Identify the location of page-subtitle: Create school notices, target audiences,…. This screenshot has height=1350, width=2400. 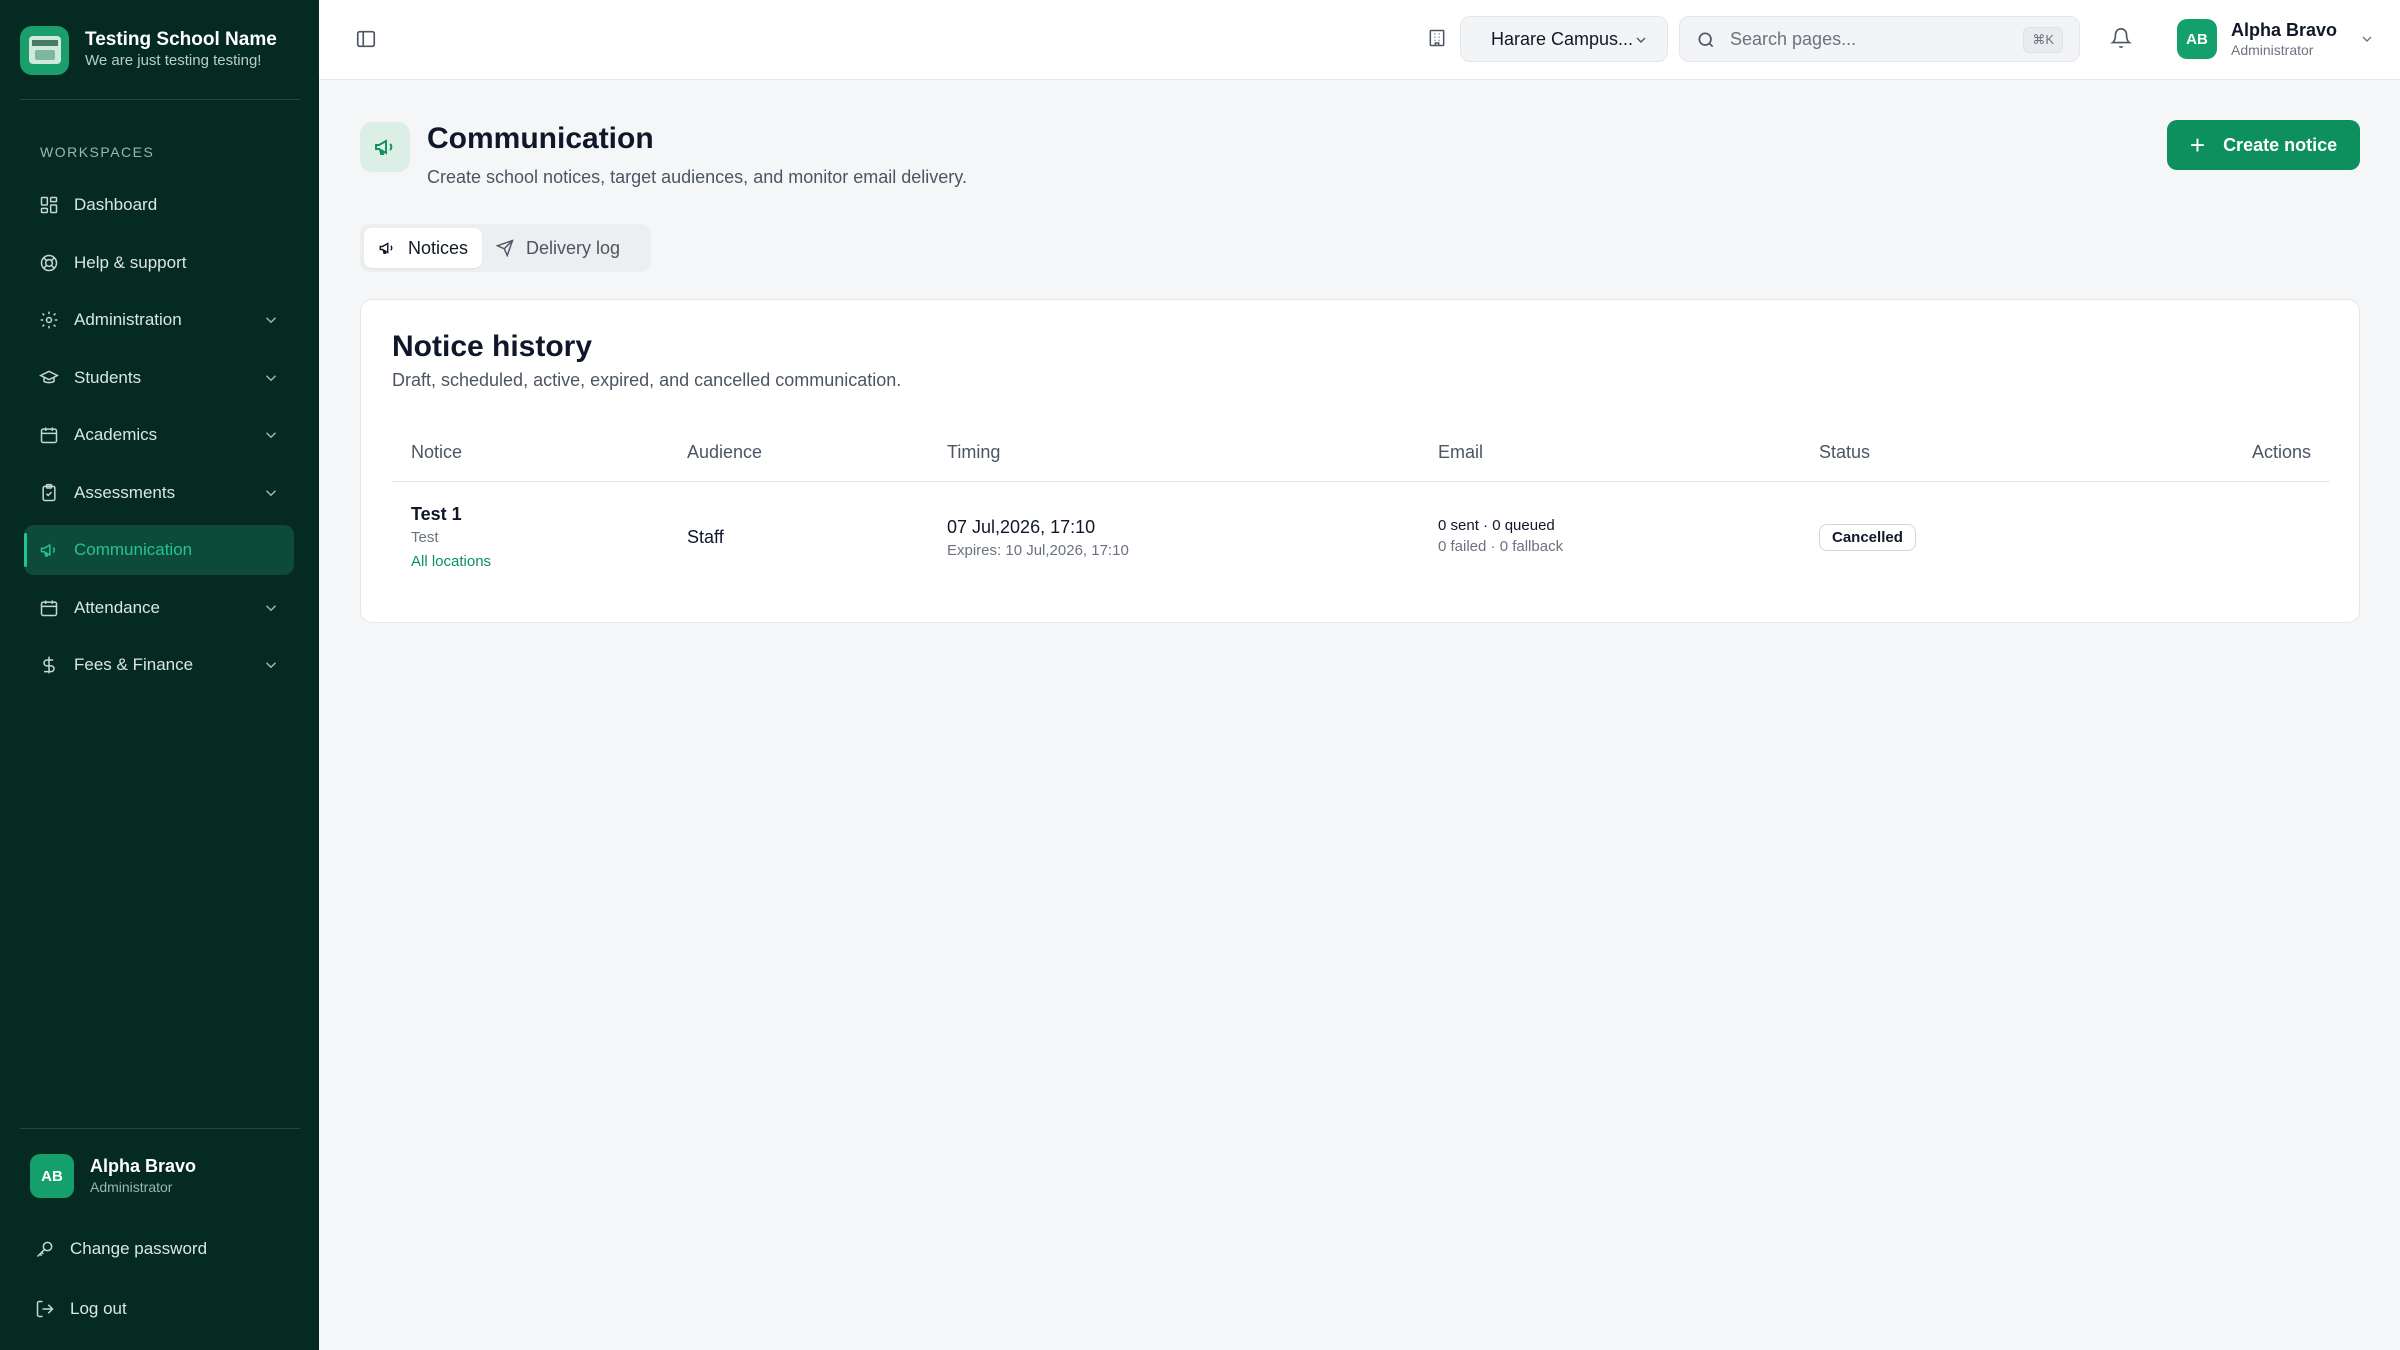
(697, 177).